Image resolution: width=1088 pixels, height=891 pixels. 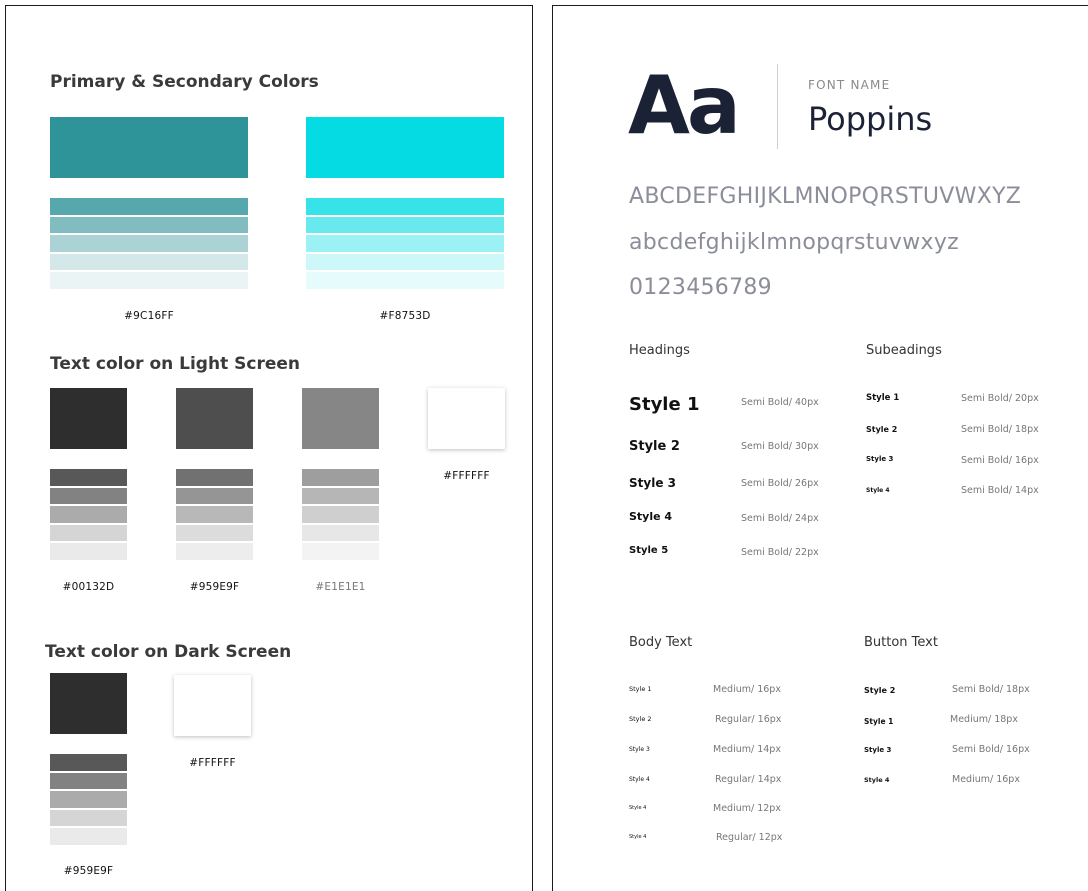 I want to click on subheading-style-spec: Semi Bold/ 14px, so click(x=1000, y=490).